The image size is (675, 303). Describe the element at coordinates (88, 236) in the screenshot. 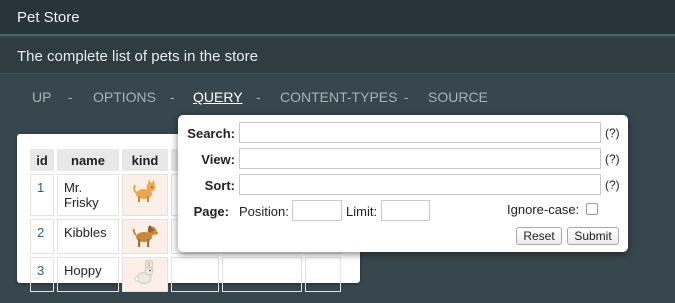

I see `pet-name: Kibbles` at that location.